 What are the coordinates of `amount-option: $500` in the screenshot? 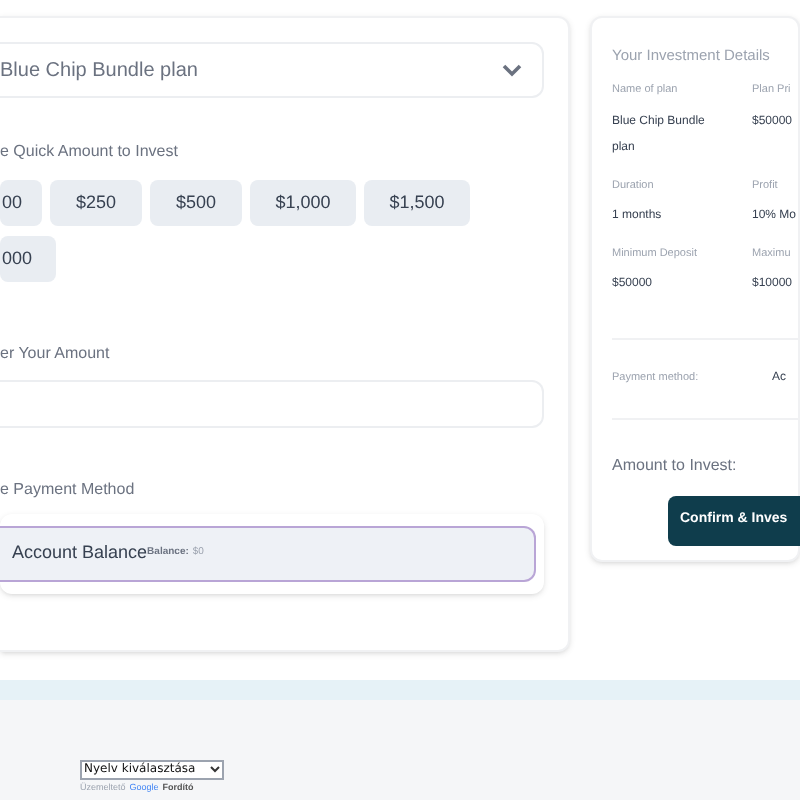 It's located at (196, 203).